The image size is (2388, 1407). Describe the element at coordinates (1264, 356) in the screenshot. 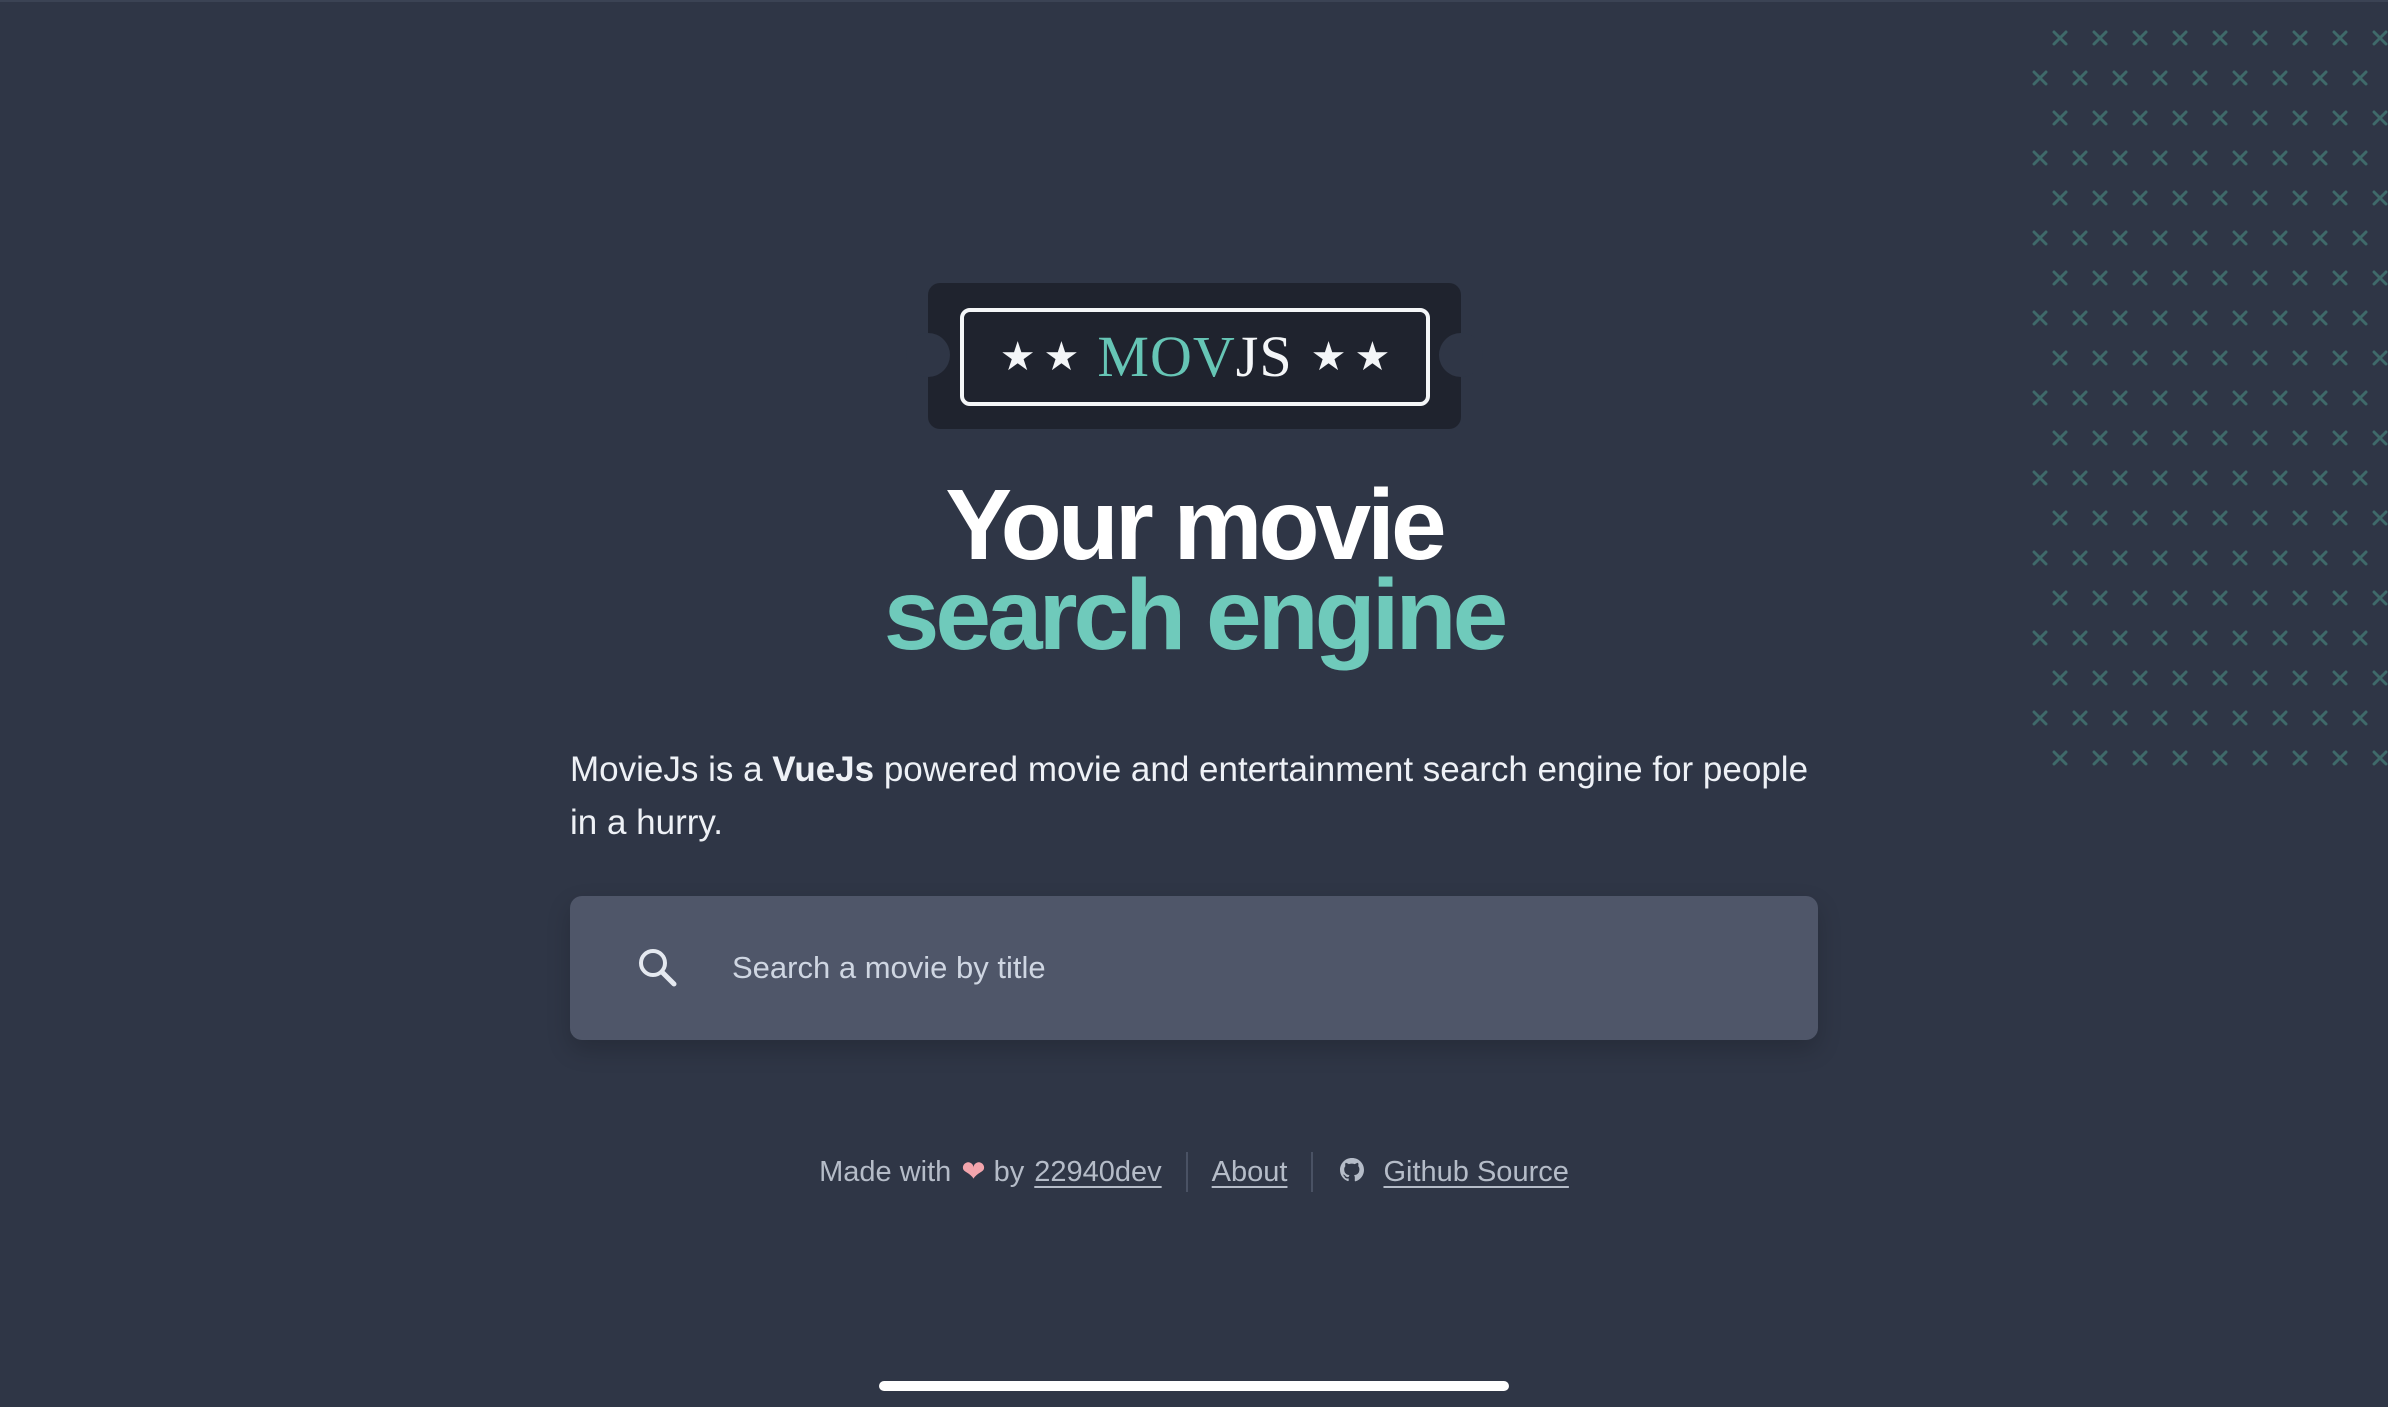

I see `logo-js-text: JS` at that location.